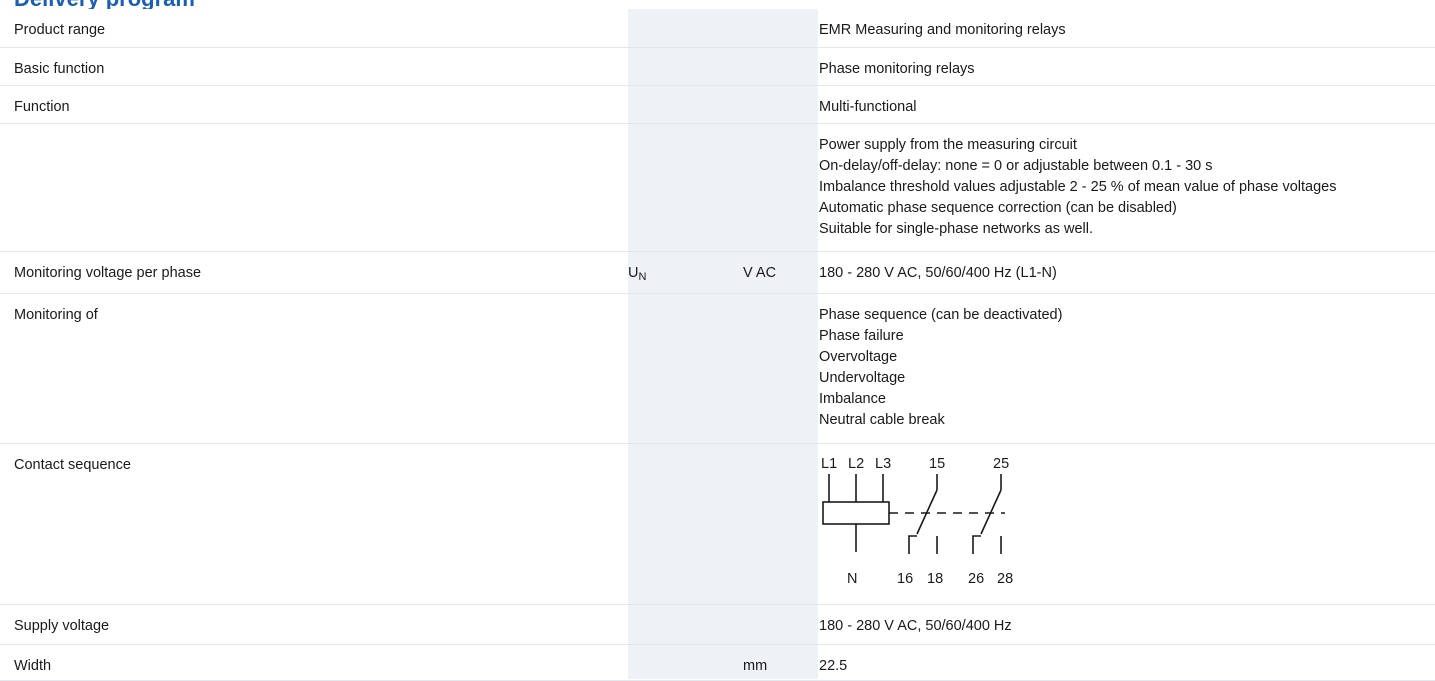 The width and height of the screenshot is (1435, 681). What do you see at coordinates (755, 665) in the screenshot?
I see `unit: mm` at bounding box center [755, 665].